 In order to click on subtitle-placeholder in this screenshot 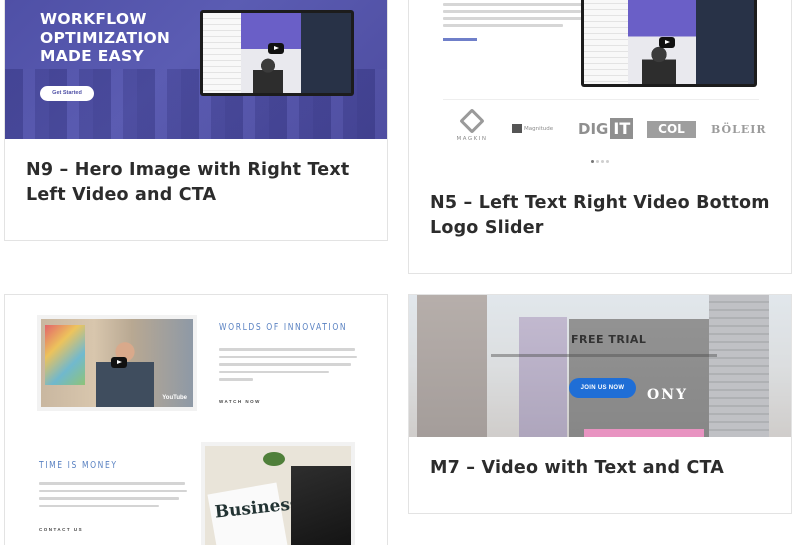, I will do `click(604, 355)`.